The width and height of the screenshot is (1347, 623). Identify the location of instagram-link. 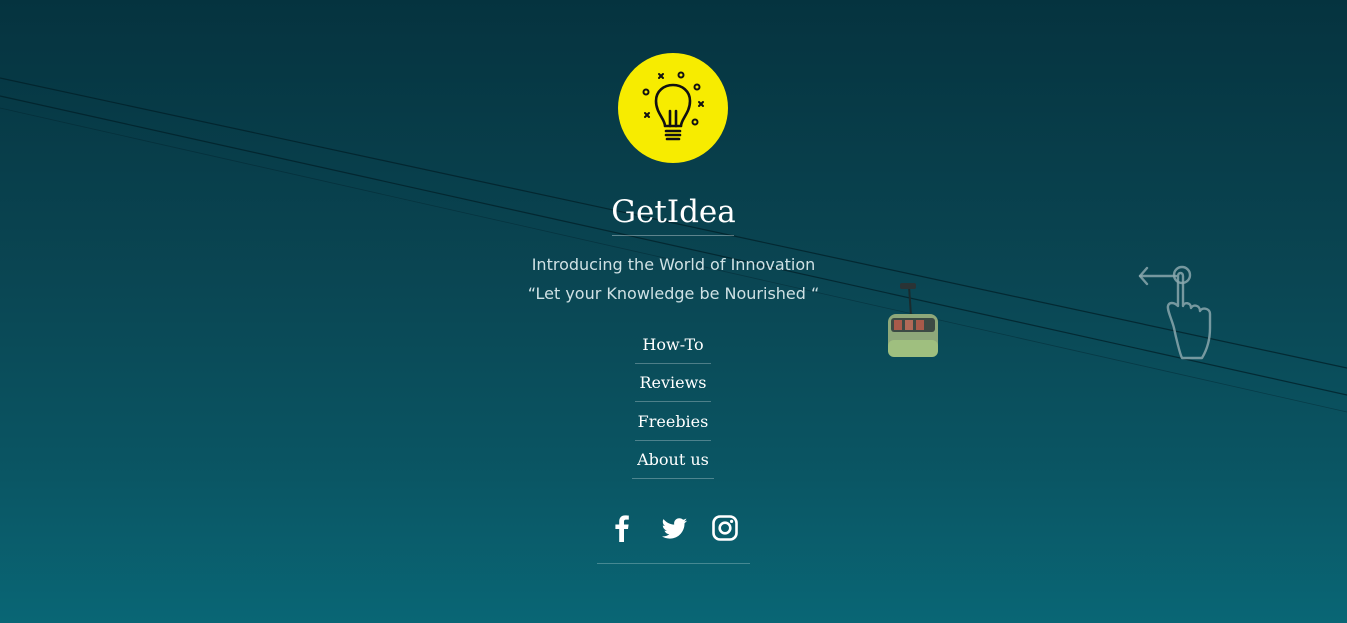
(725, 528).